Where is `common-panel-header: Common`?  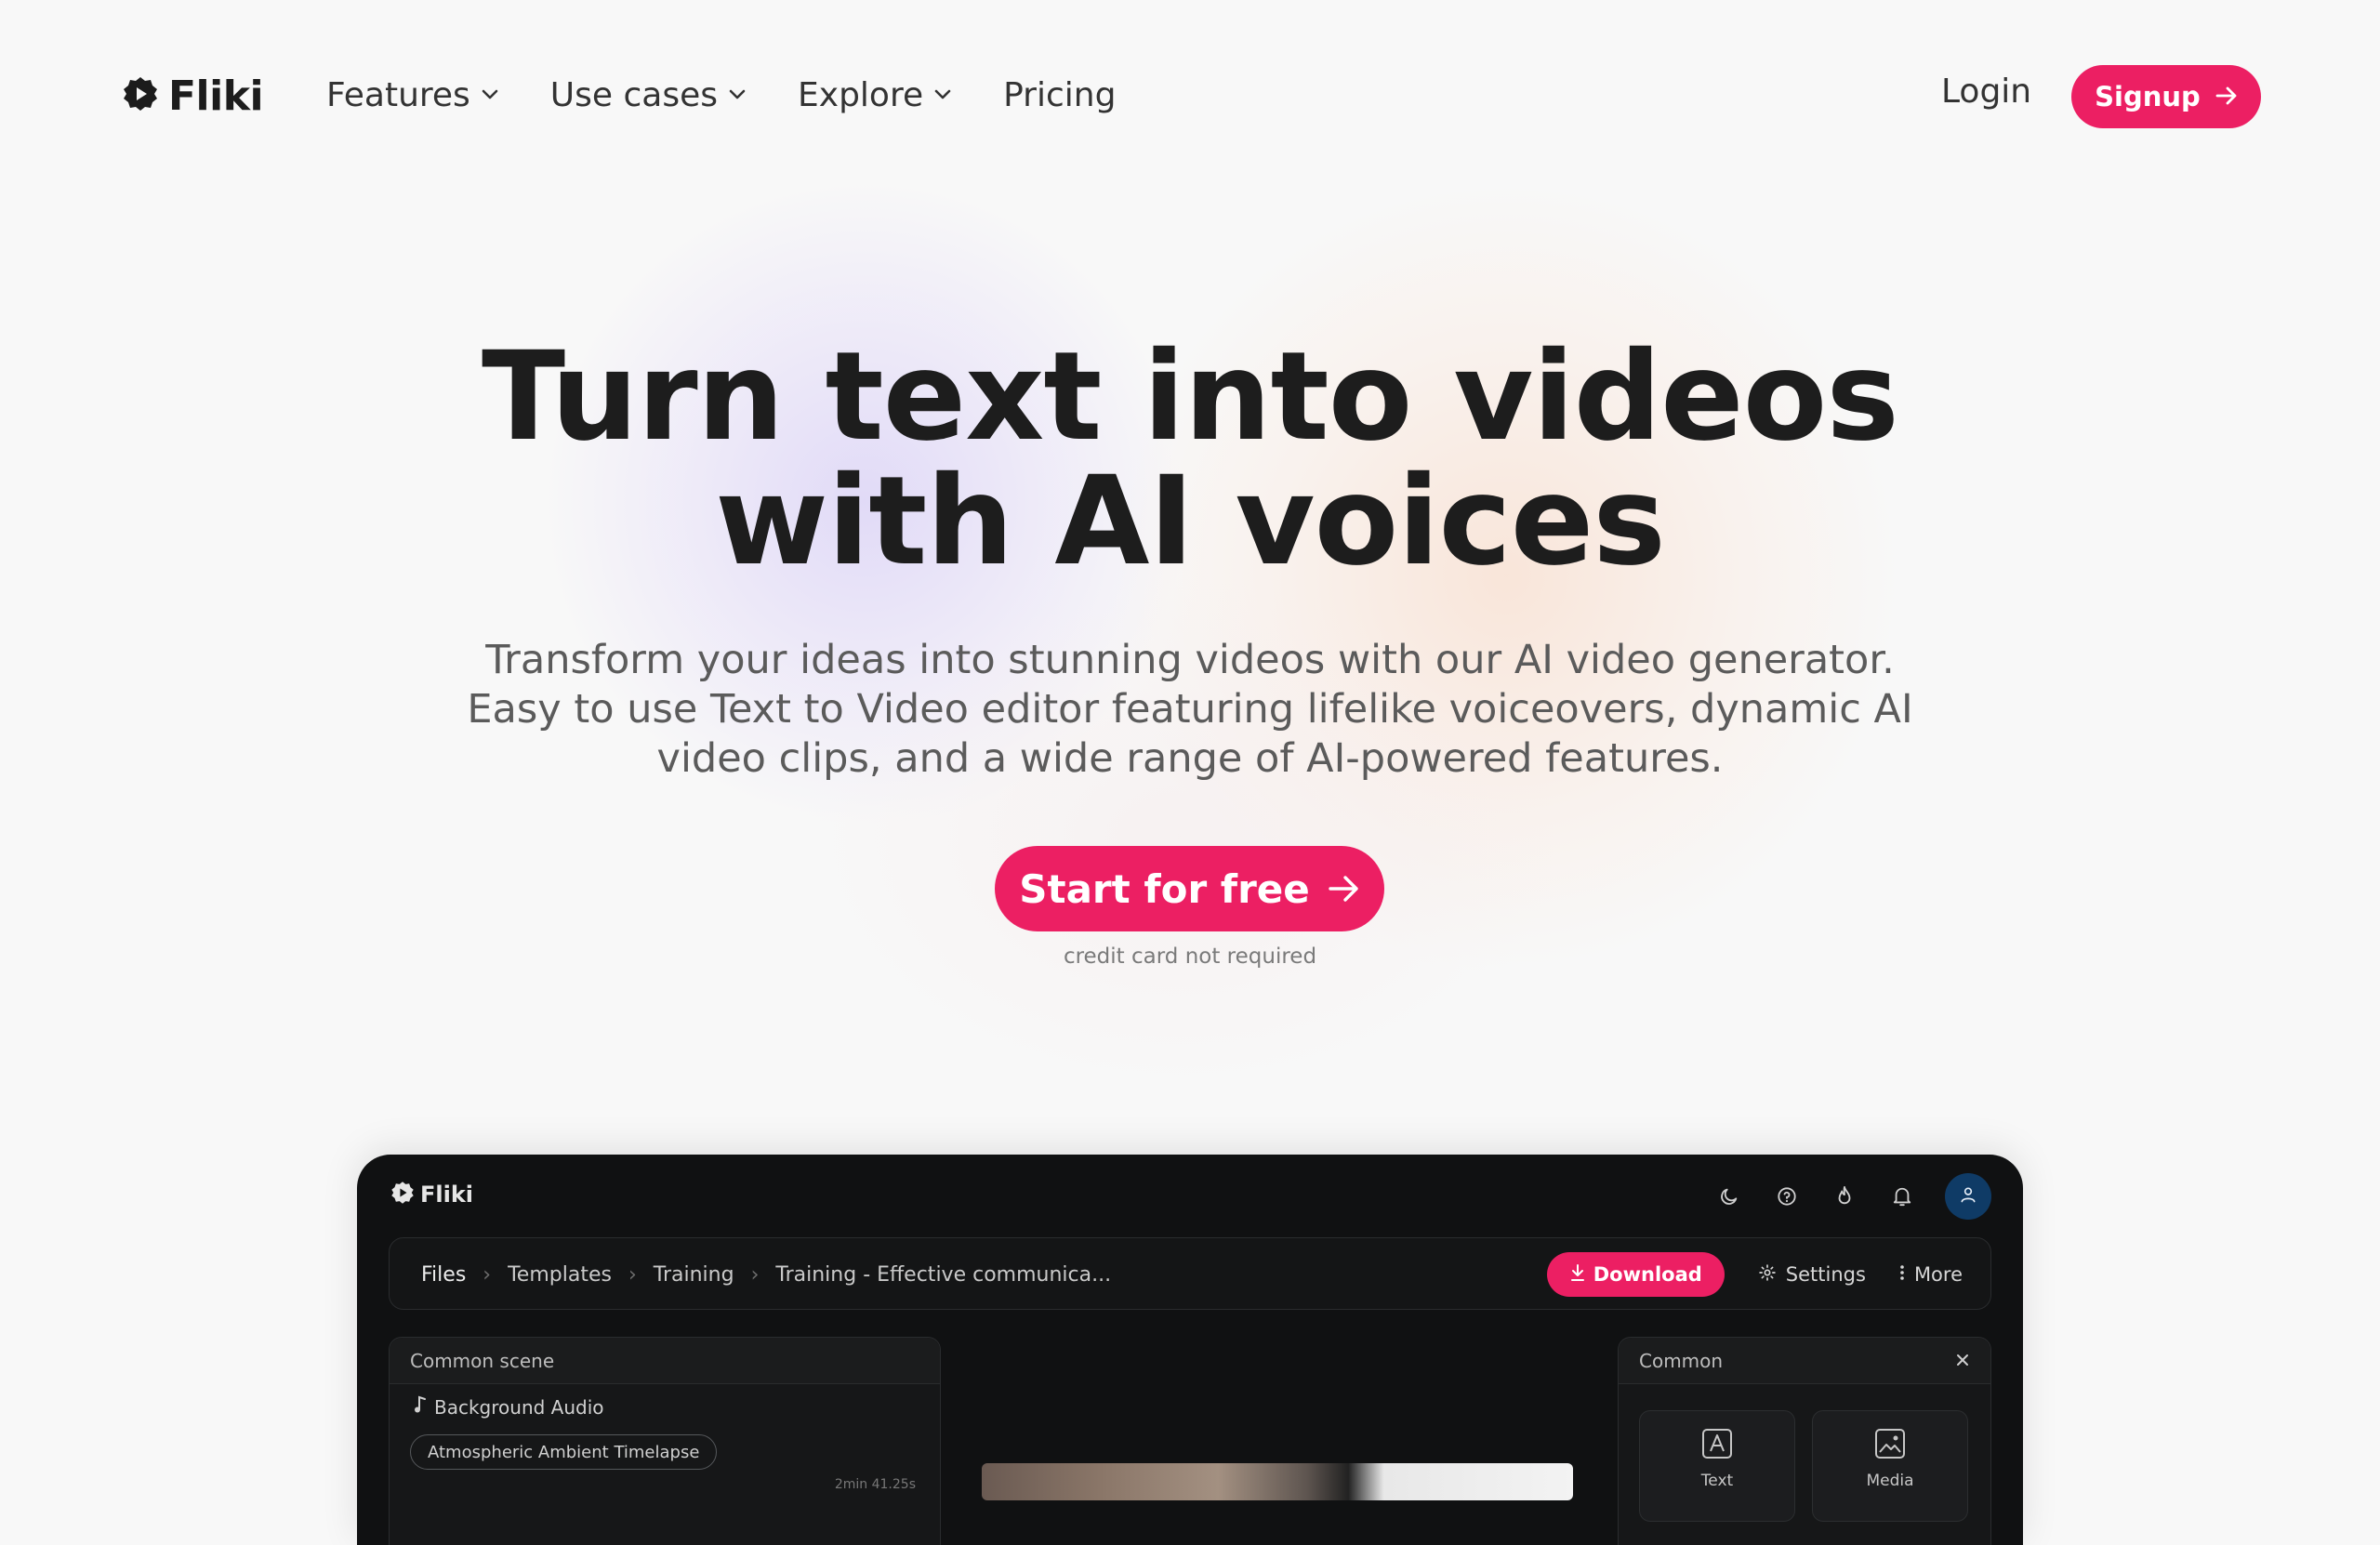 common-panel-header: Common is located at coordinates (1804, 1361).